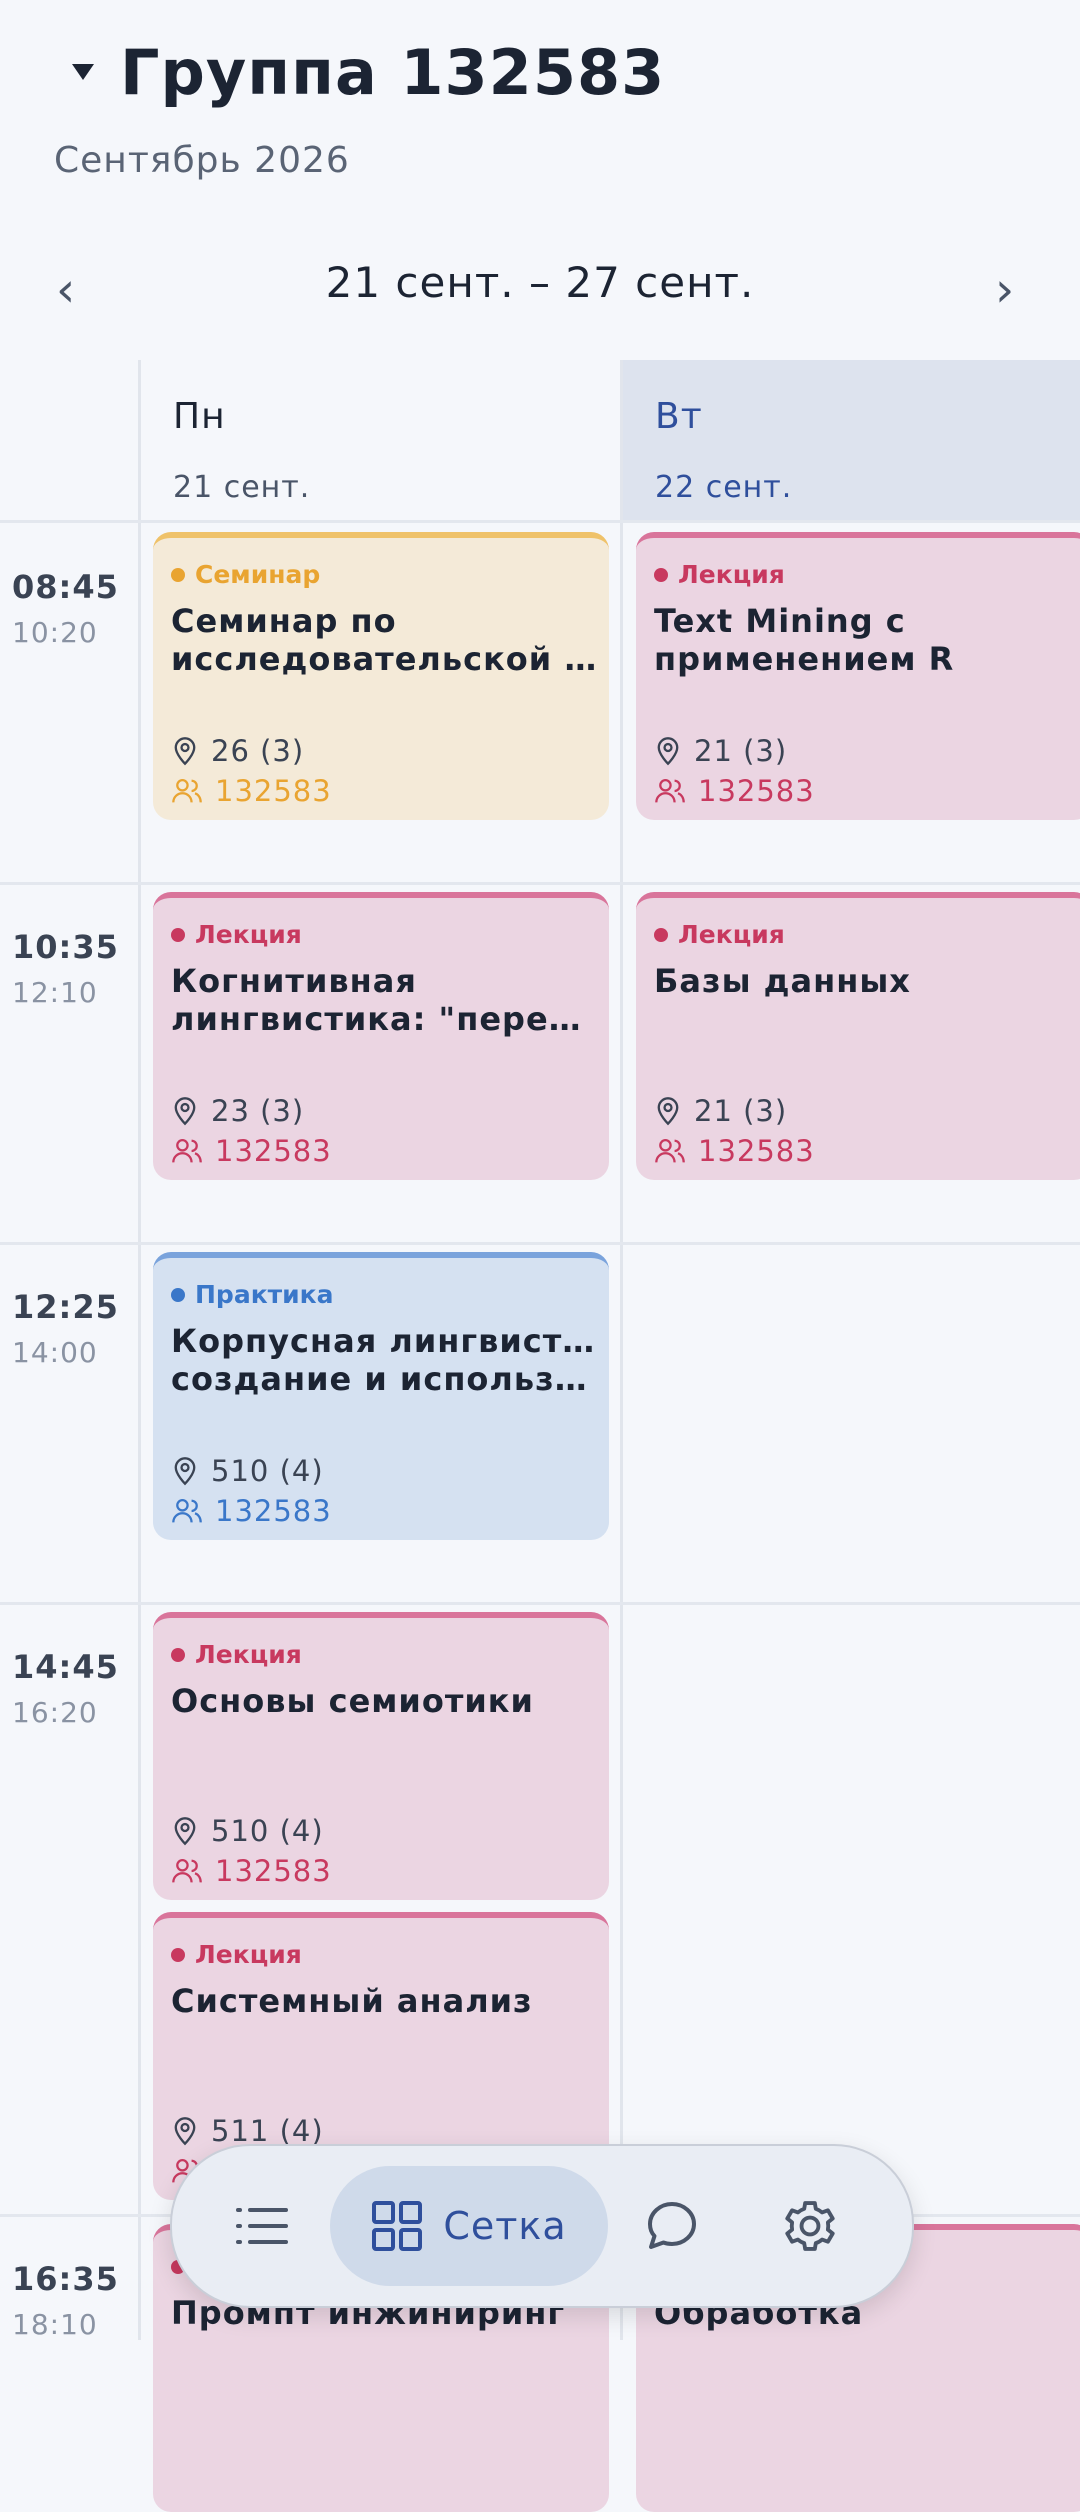  I want to click on time-start: 12:25, so click(65, 1307).